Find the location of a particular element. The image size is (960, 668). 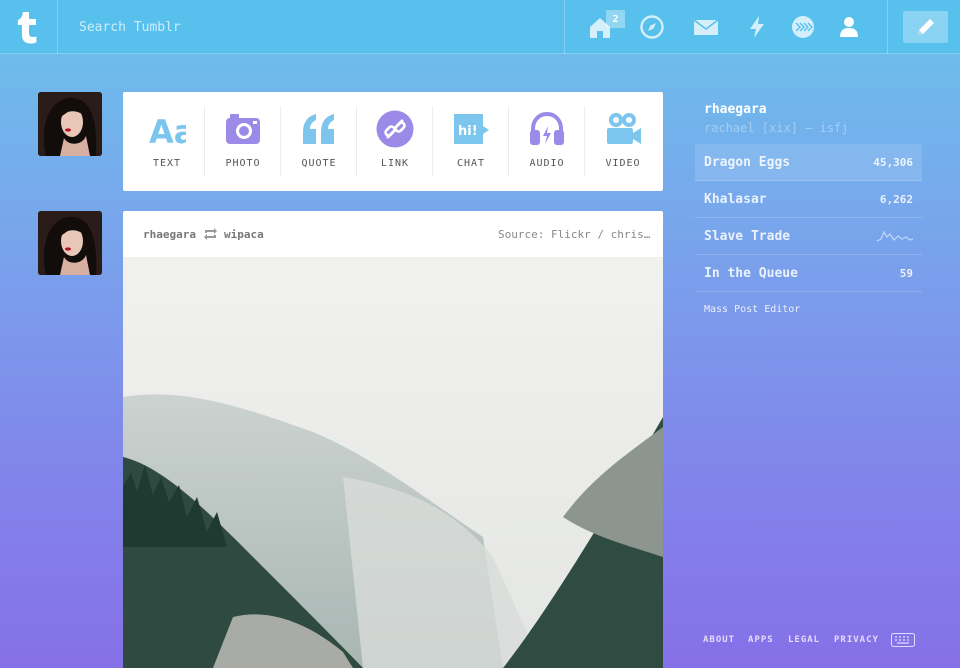

search-bar is located at coordinates (311, 27).